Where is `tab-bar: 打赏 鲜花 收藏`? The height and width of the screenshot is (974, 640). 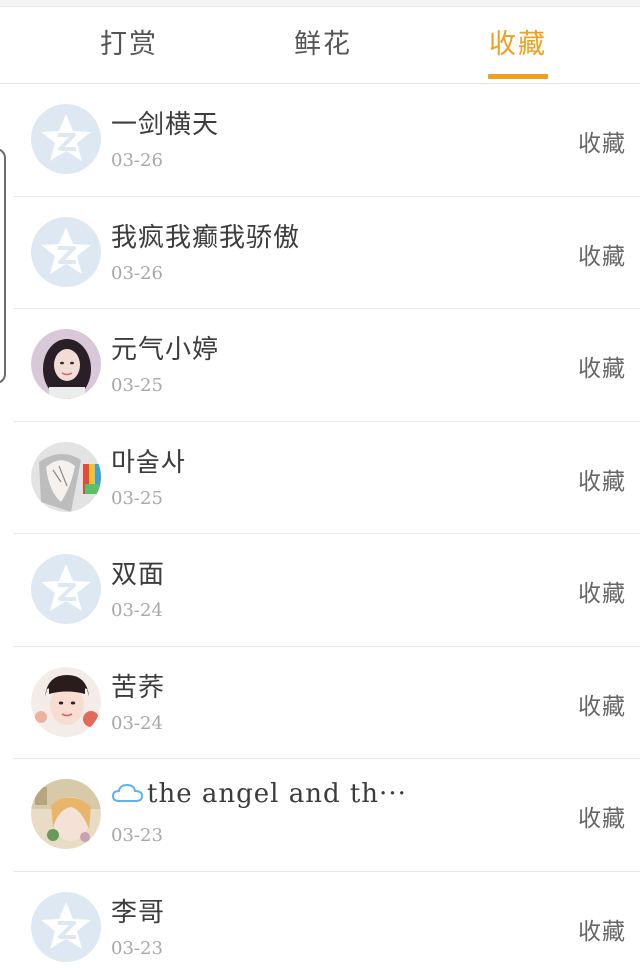 tab-bar: 打赏 鲜花 收藏 is located at coordinates (320, 45).